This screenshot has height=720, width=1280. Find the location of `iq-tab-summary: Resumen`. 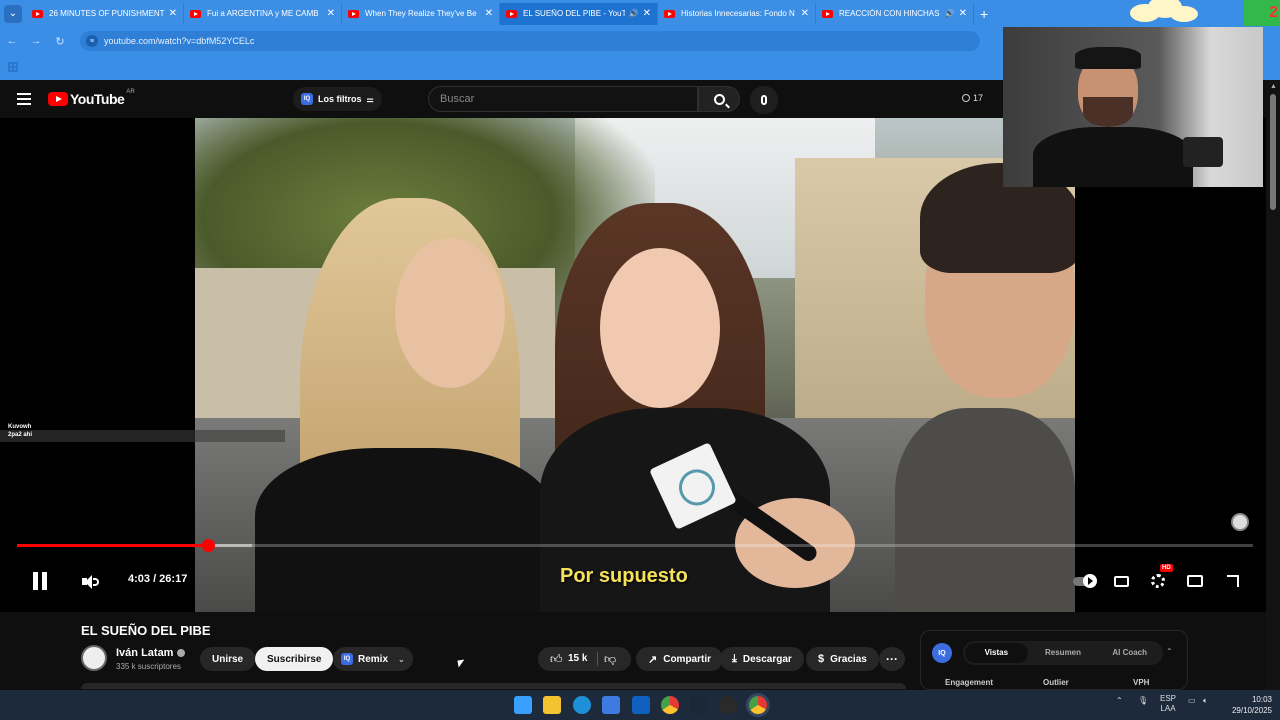

iq-tab-summary: Resumen is located at coordinates (1063, 653).